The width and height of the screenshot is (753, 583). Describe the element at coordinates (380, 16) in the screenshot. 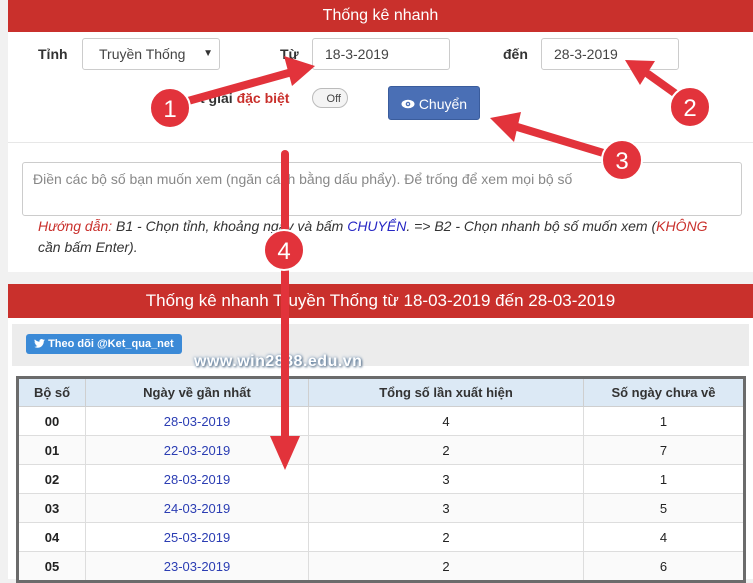

I see `form-title: Thống kê nhanh` at that location.